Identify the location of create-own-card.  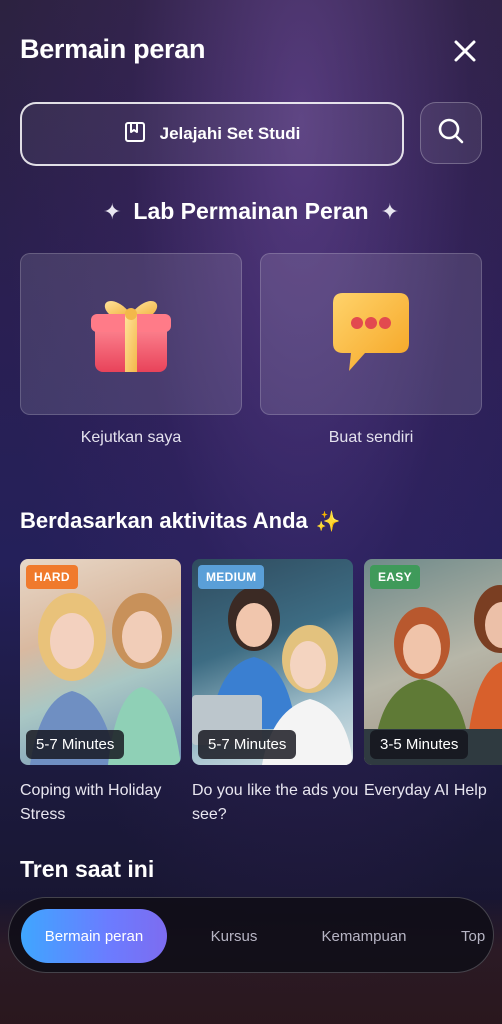
(371, 334).